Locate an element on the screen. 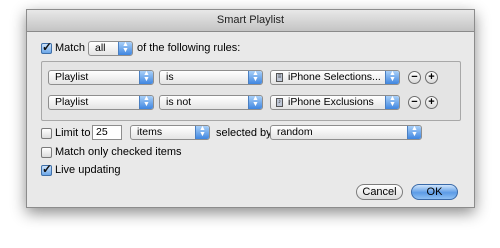  ok-button: OK is located at coordinates (434, 192).